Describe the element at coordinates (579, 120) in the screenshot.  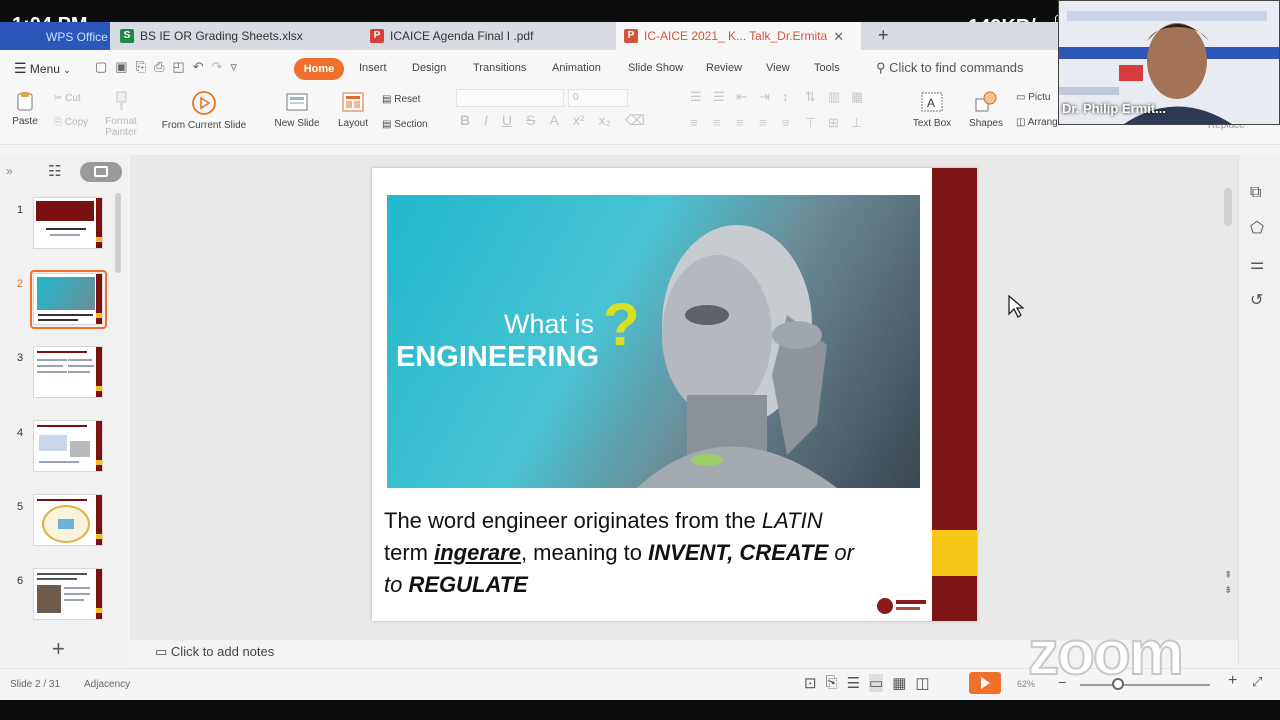
I see `superscript-icon: x²` at that location.